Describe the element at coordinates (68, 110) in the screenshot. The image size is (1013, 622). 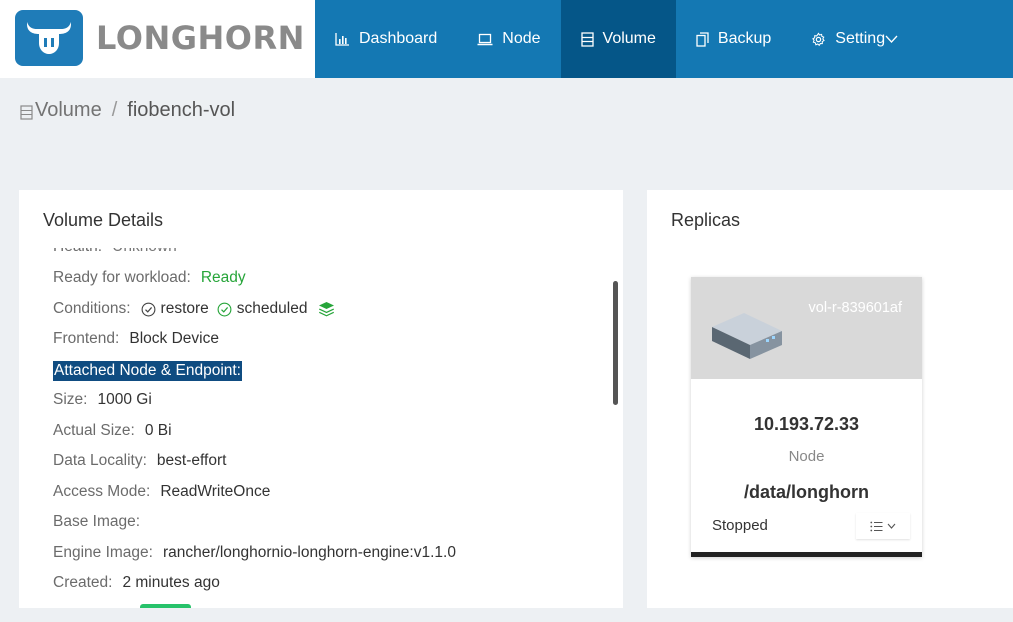
I see `breadcrumb-parent: Volume` at that location.